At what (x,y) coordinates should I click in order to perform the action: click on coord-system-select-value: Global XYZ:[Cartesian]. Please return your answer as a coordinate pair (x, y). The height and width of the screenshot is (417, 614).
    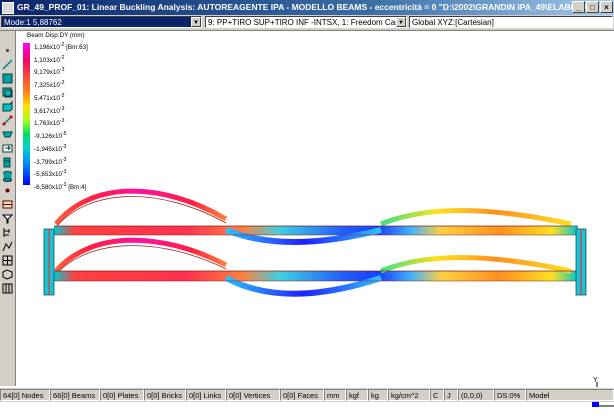
    Looking at the image, I should click on (453, 22).